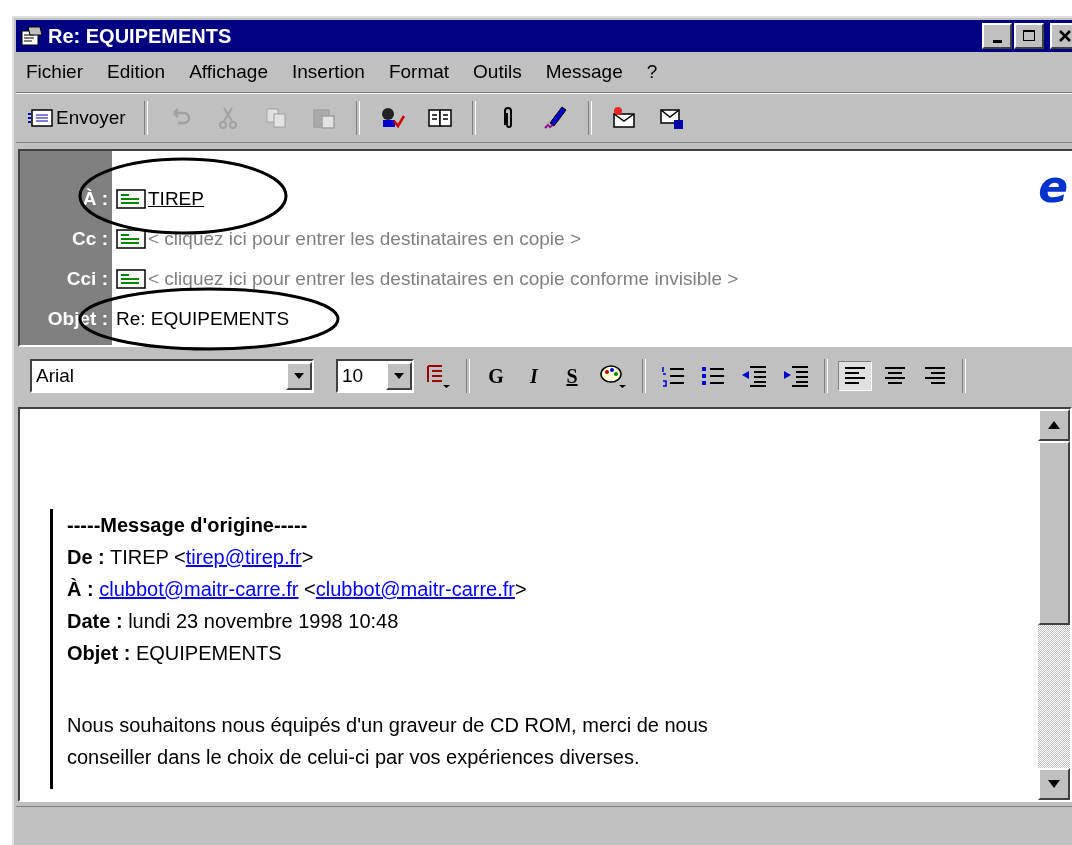 The height and width of the screenshot is (845, 1072). What do you see at coordinates (652, 72) in the screenshot?
I see `menu-item: ?` at bounding box center [652, 72].